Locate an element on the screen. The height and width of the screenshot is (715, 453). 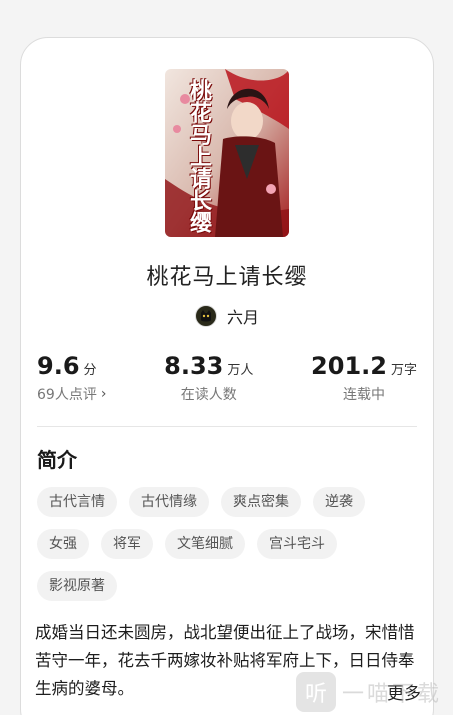
rating-value: 9.6 is located at coordinates (58, 366).